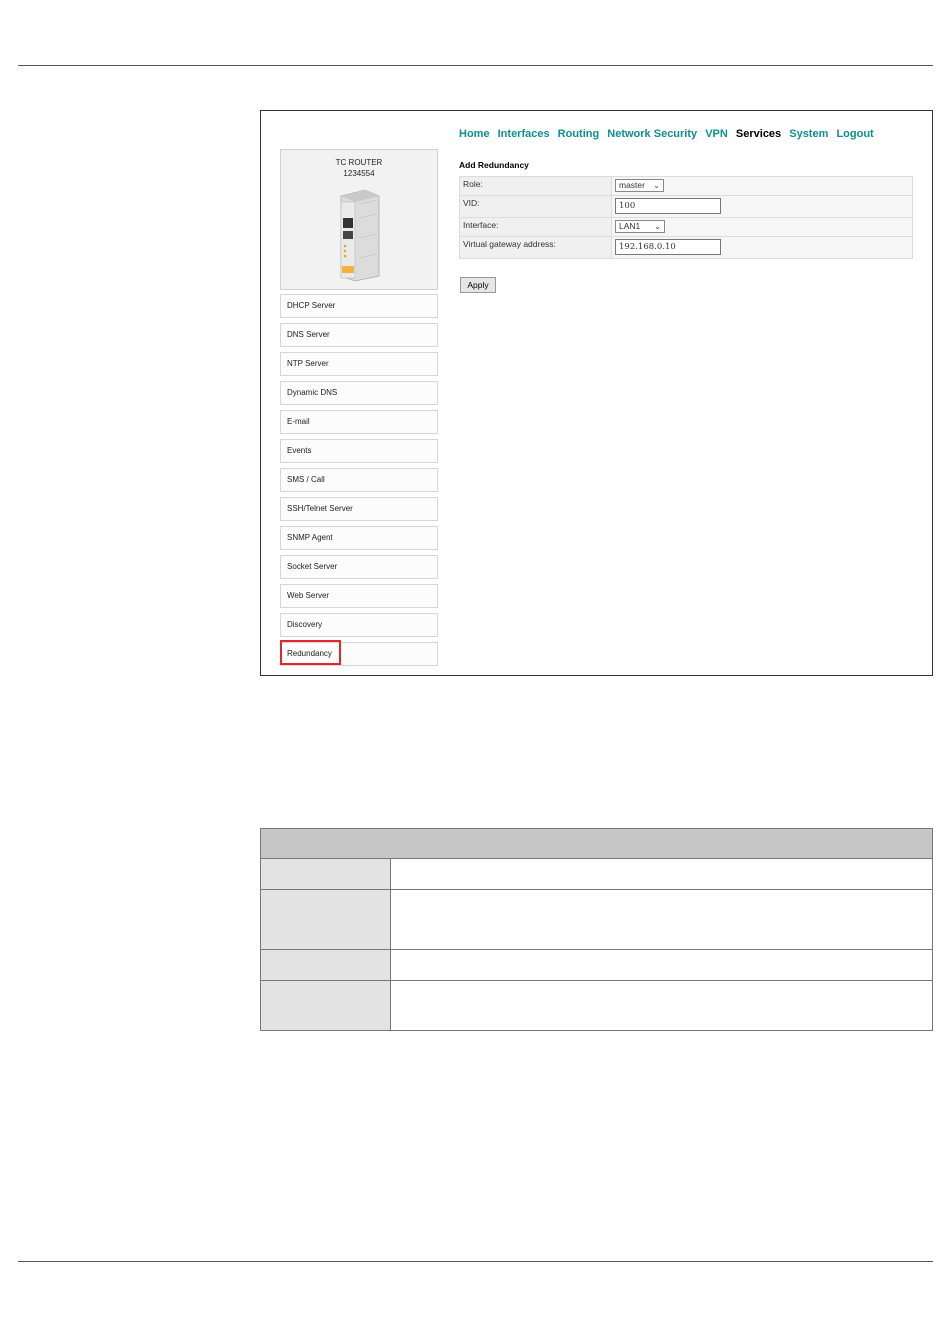  What do you see at coordinates (475, 65) in the screenshot?
I see `top-rule` at bounding box center [475, 65].